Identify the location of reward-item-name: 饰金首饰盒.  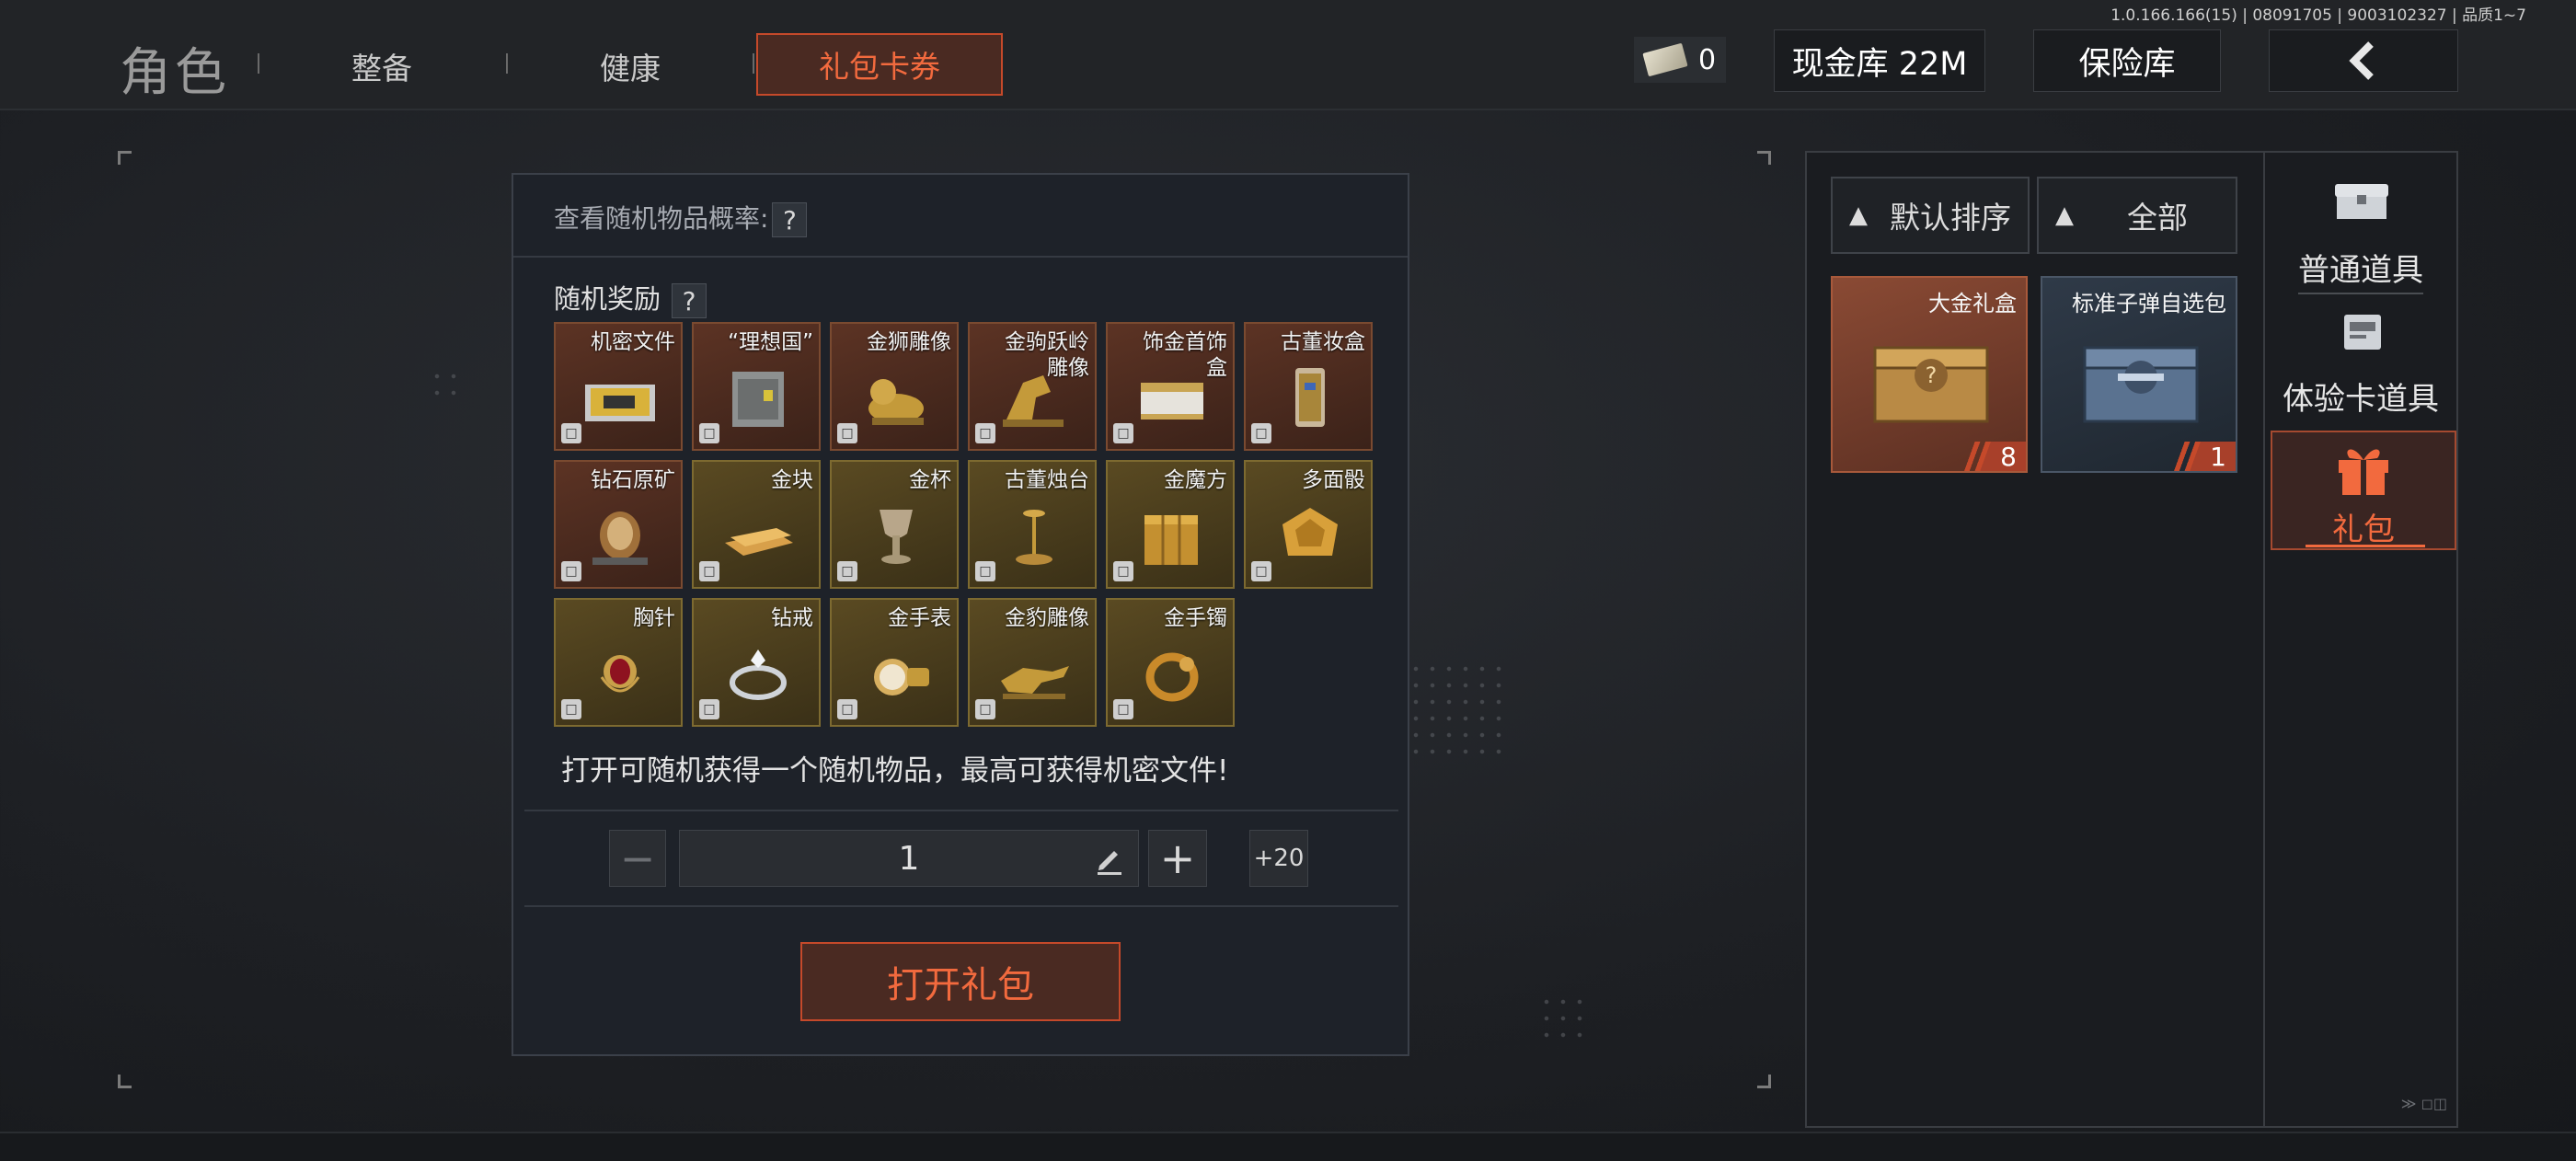
(1185, 355).